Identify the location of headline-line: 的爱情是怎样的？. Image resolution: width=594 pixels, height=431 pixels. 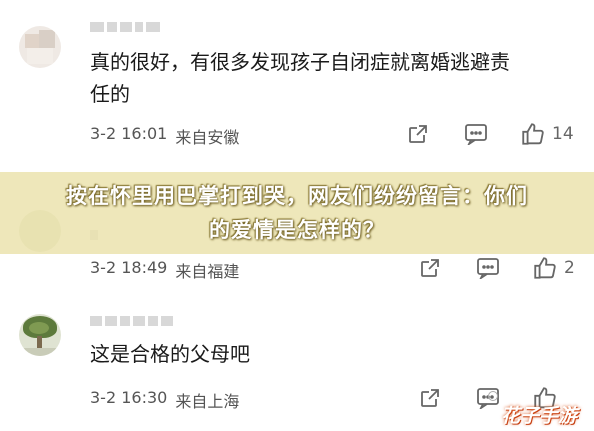
(297, 230).